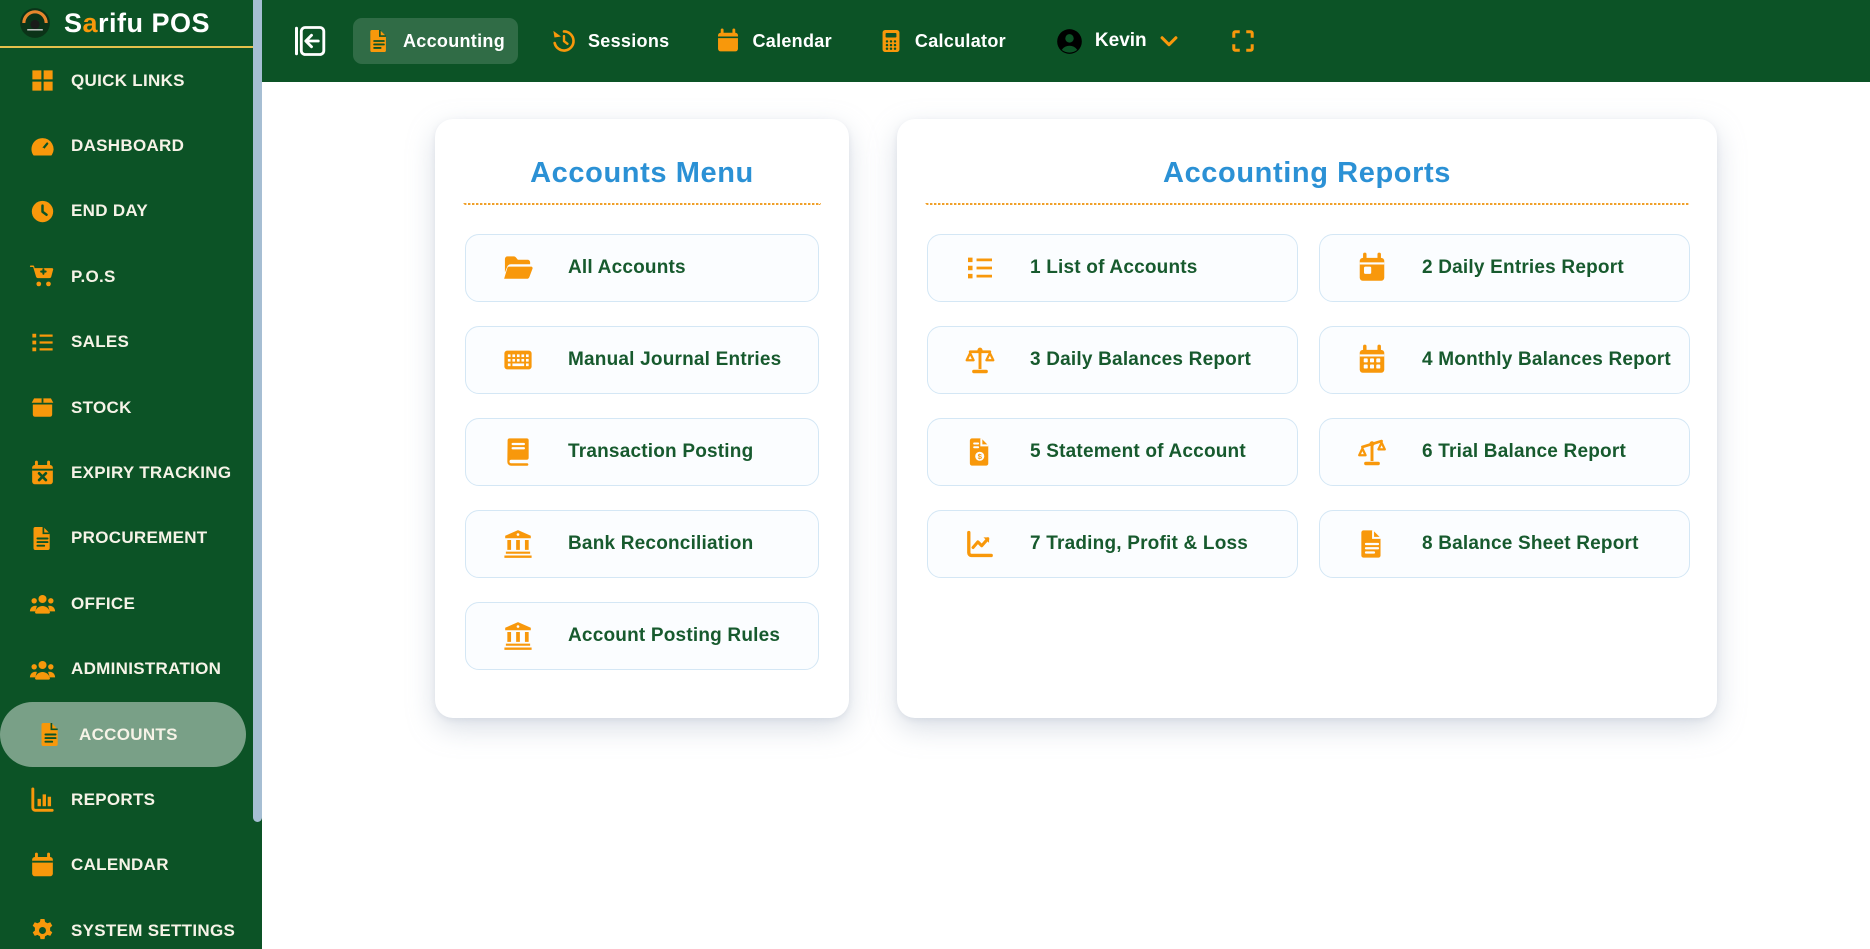  Describe the element at coordinates (126, 342) in the screenshot. I see `sidebar-item-sales: SALES` at that location.